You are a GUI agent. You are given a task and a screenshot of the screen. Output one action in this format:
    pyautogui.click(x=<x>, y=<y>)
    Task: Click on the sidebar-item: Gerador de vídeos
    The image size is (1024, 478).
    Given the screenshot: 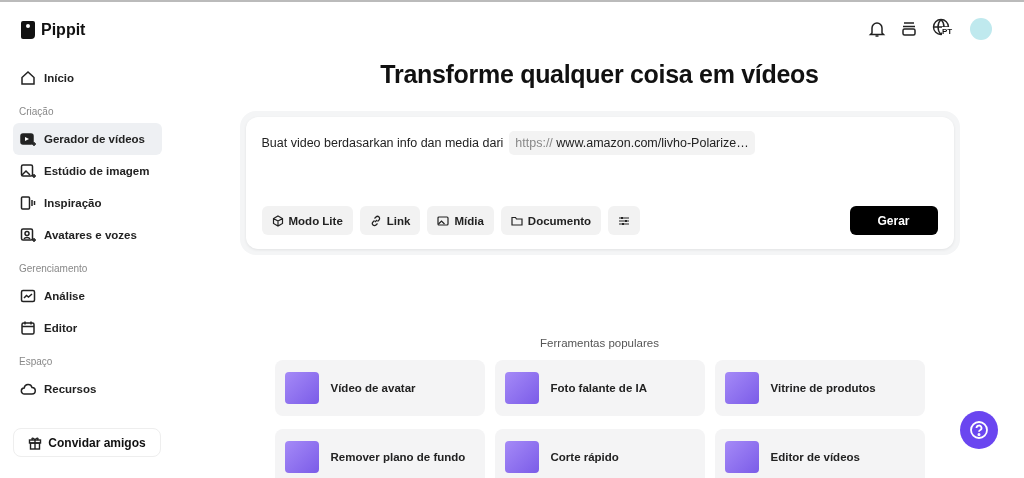 What is the action you would take?
    pyautogui.click(x=87, y=139)
    